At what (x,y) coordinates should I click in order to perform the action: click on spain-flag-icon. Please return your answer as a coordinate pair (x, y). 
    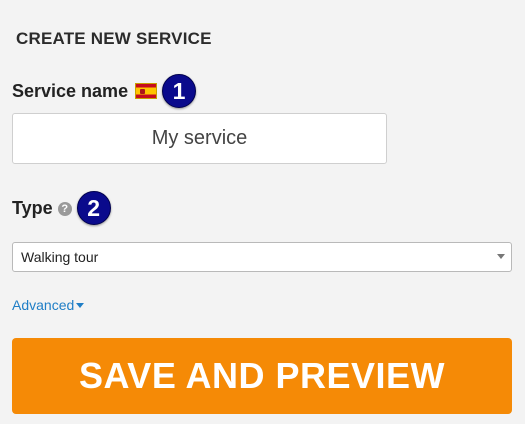
    Looking at the image, I should click on (146, 91).